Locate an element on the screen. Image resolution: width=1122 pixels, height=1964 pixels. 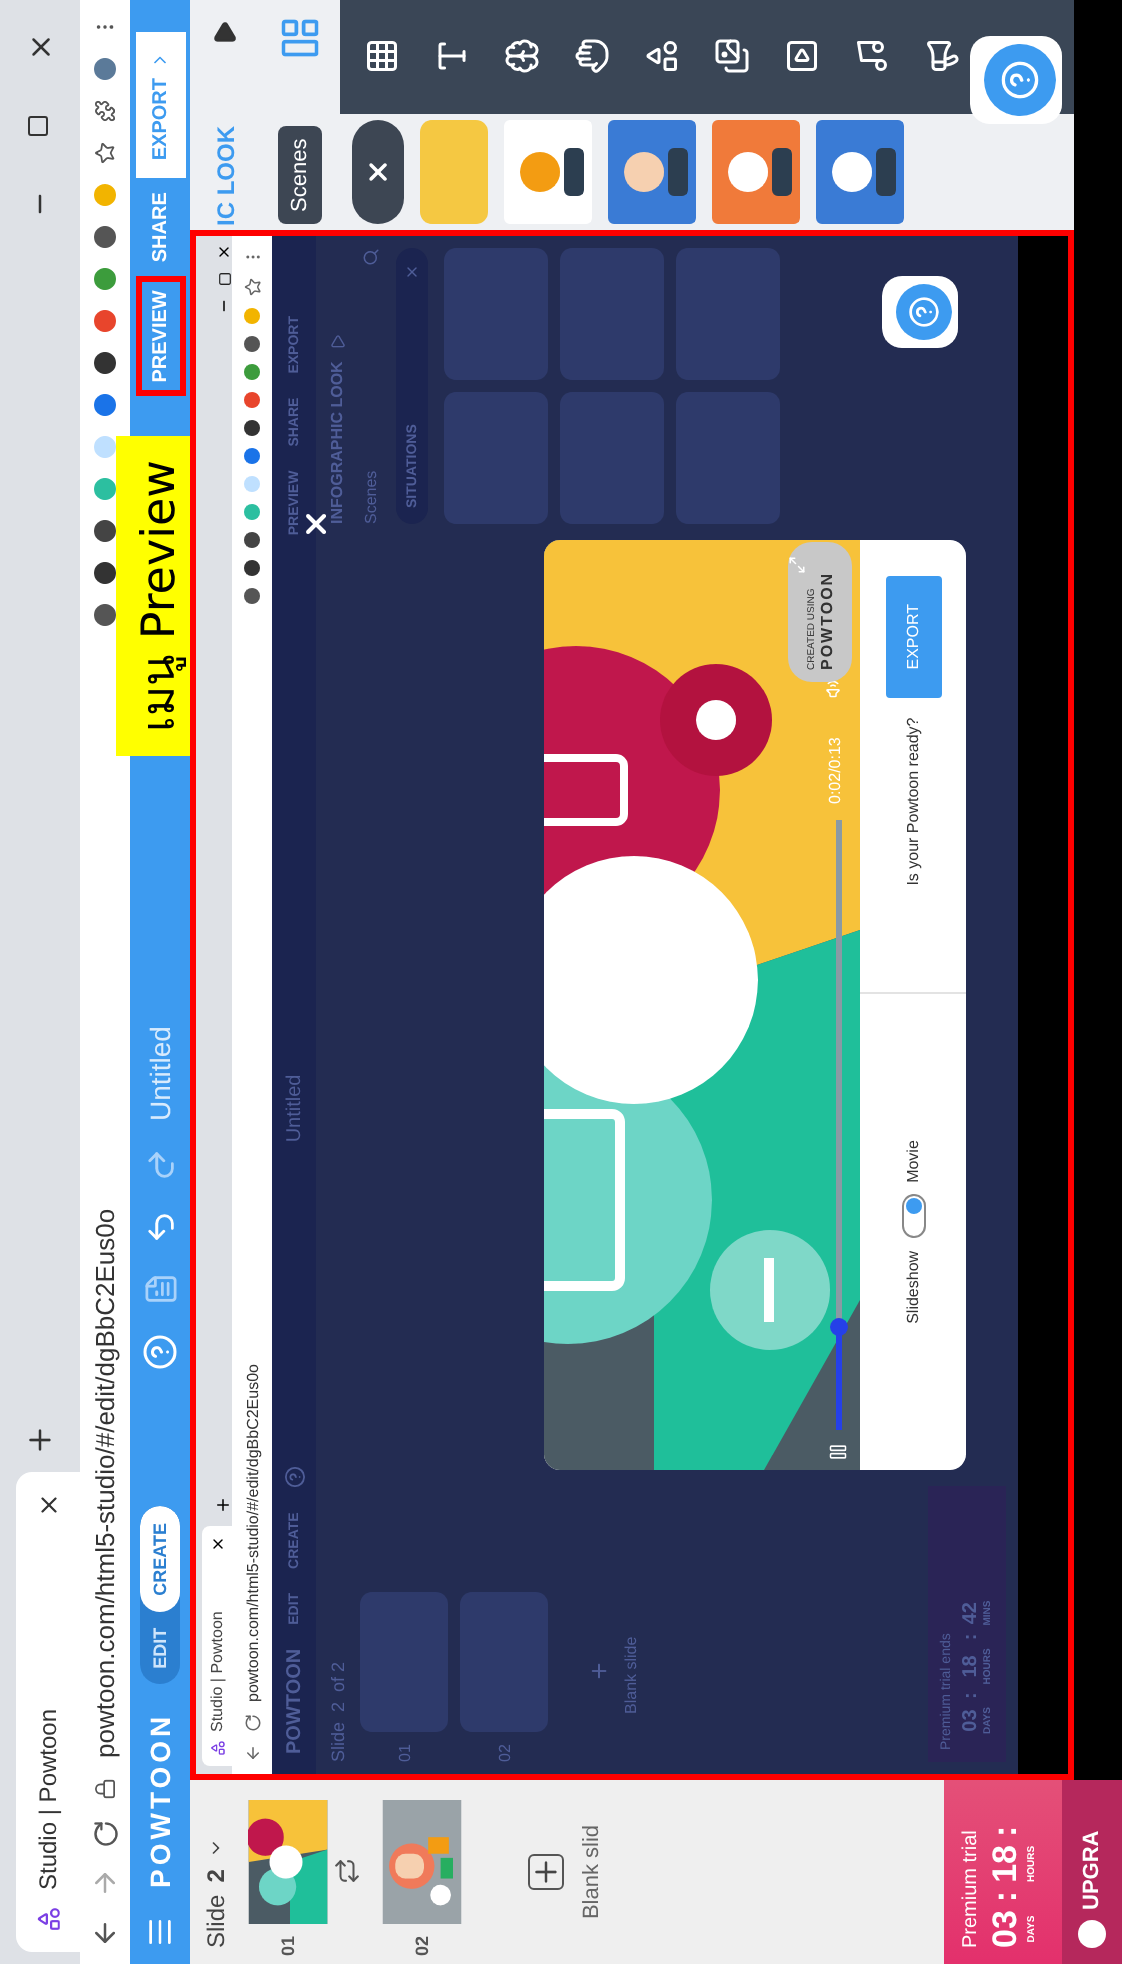
puzzle-icon is located at coordinates (105, 111).